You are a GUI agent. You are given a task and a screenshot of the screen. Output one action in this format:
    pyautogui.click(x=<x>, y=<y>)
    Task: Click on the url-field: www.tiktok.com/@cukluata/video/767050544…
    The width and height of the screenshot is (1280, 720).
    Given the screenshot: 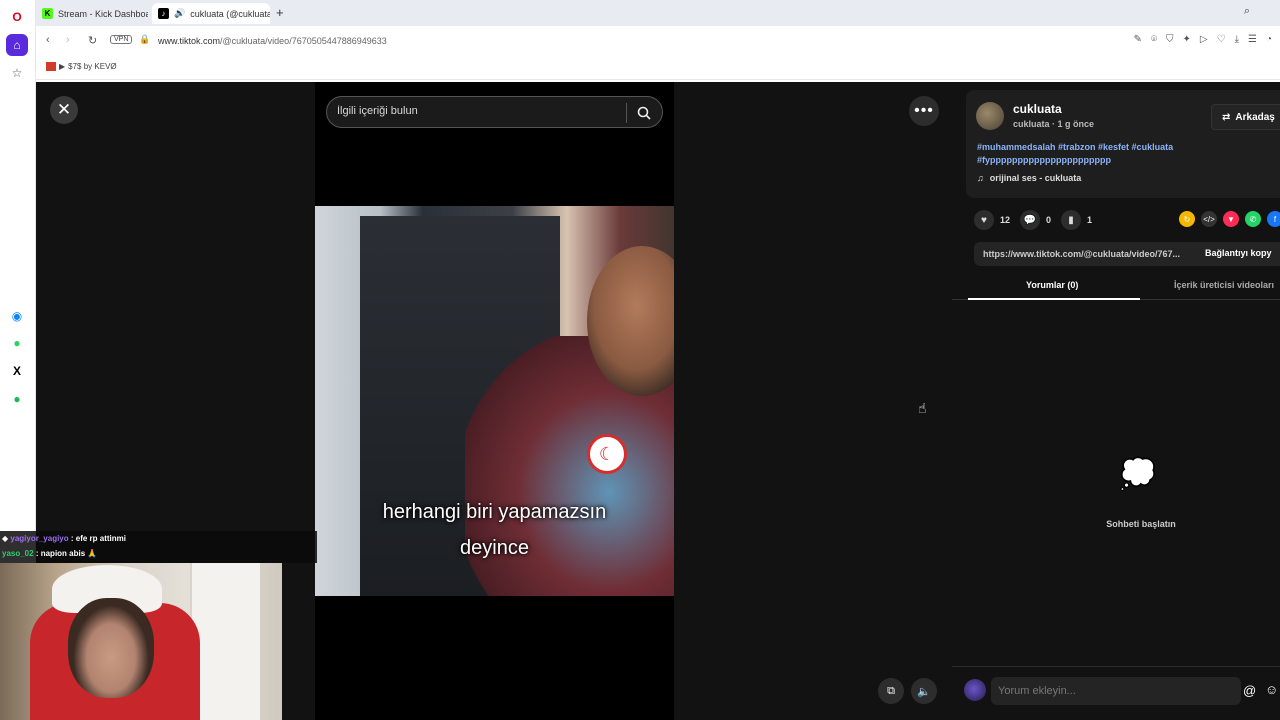 What is the action you would take?
    pyautogui.click(x=272, y=41)
    